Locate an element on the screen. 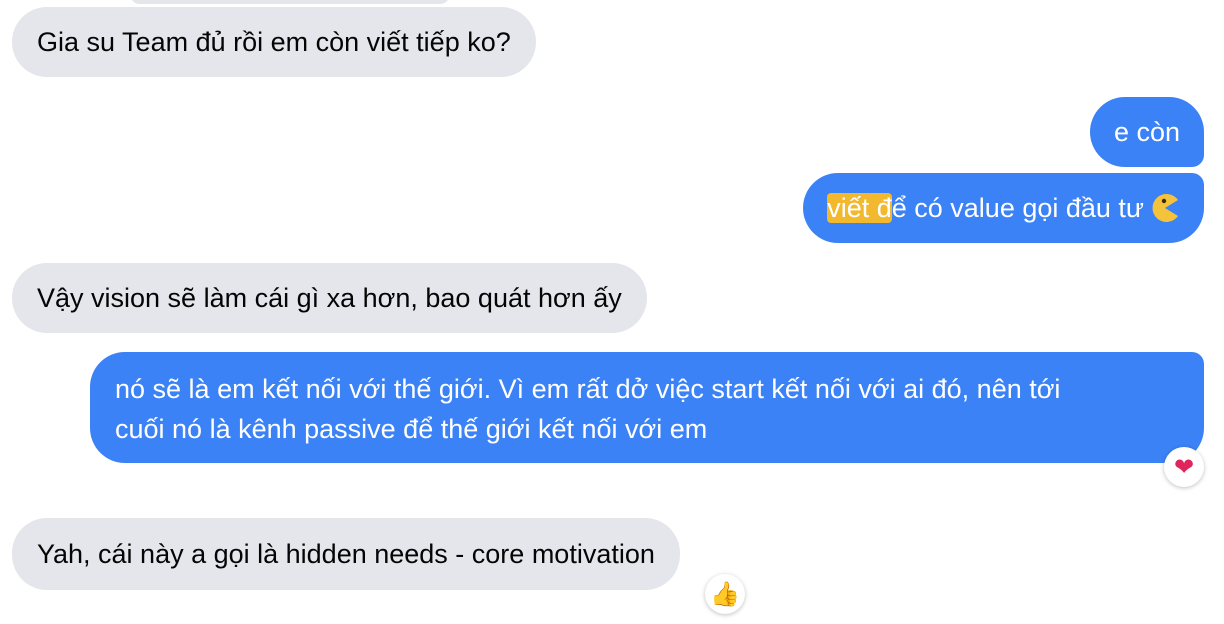 Image resolution: width=1224 pixels, height=624 pixels. incoming-message-bubble: Gia su Team đủ rồi em còn viết tiếp ko? is located at coordinates (274, 42).